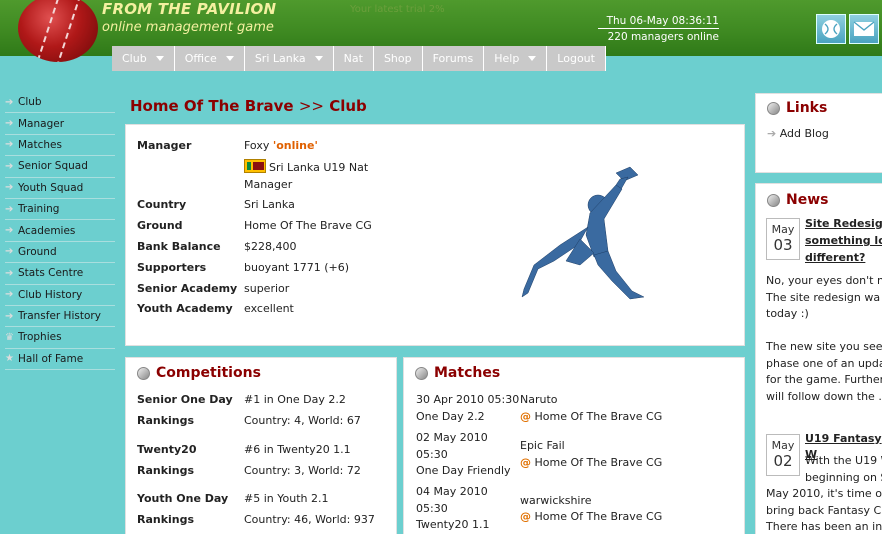  I want to click on sidebar-item-hall-of-fame: ★ Hall of Fame, so click(60, 360).